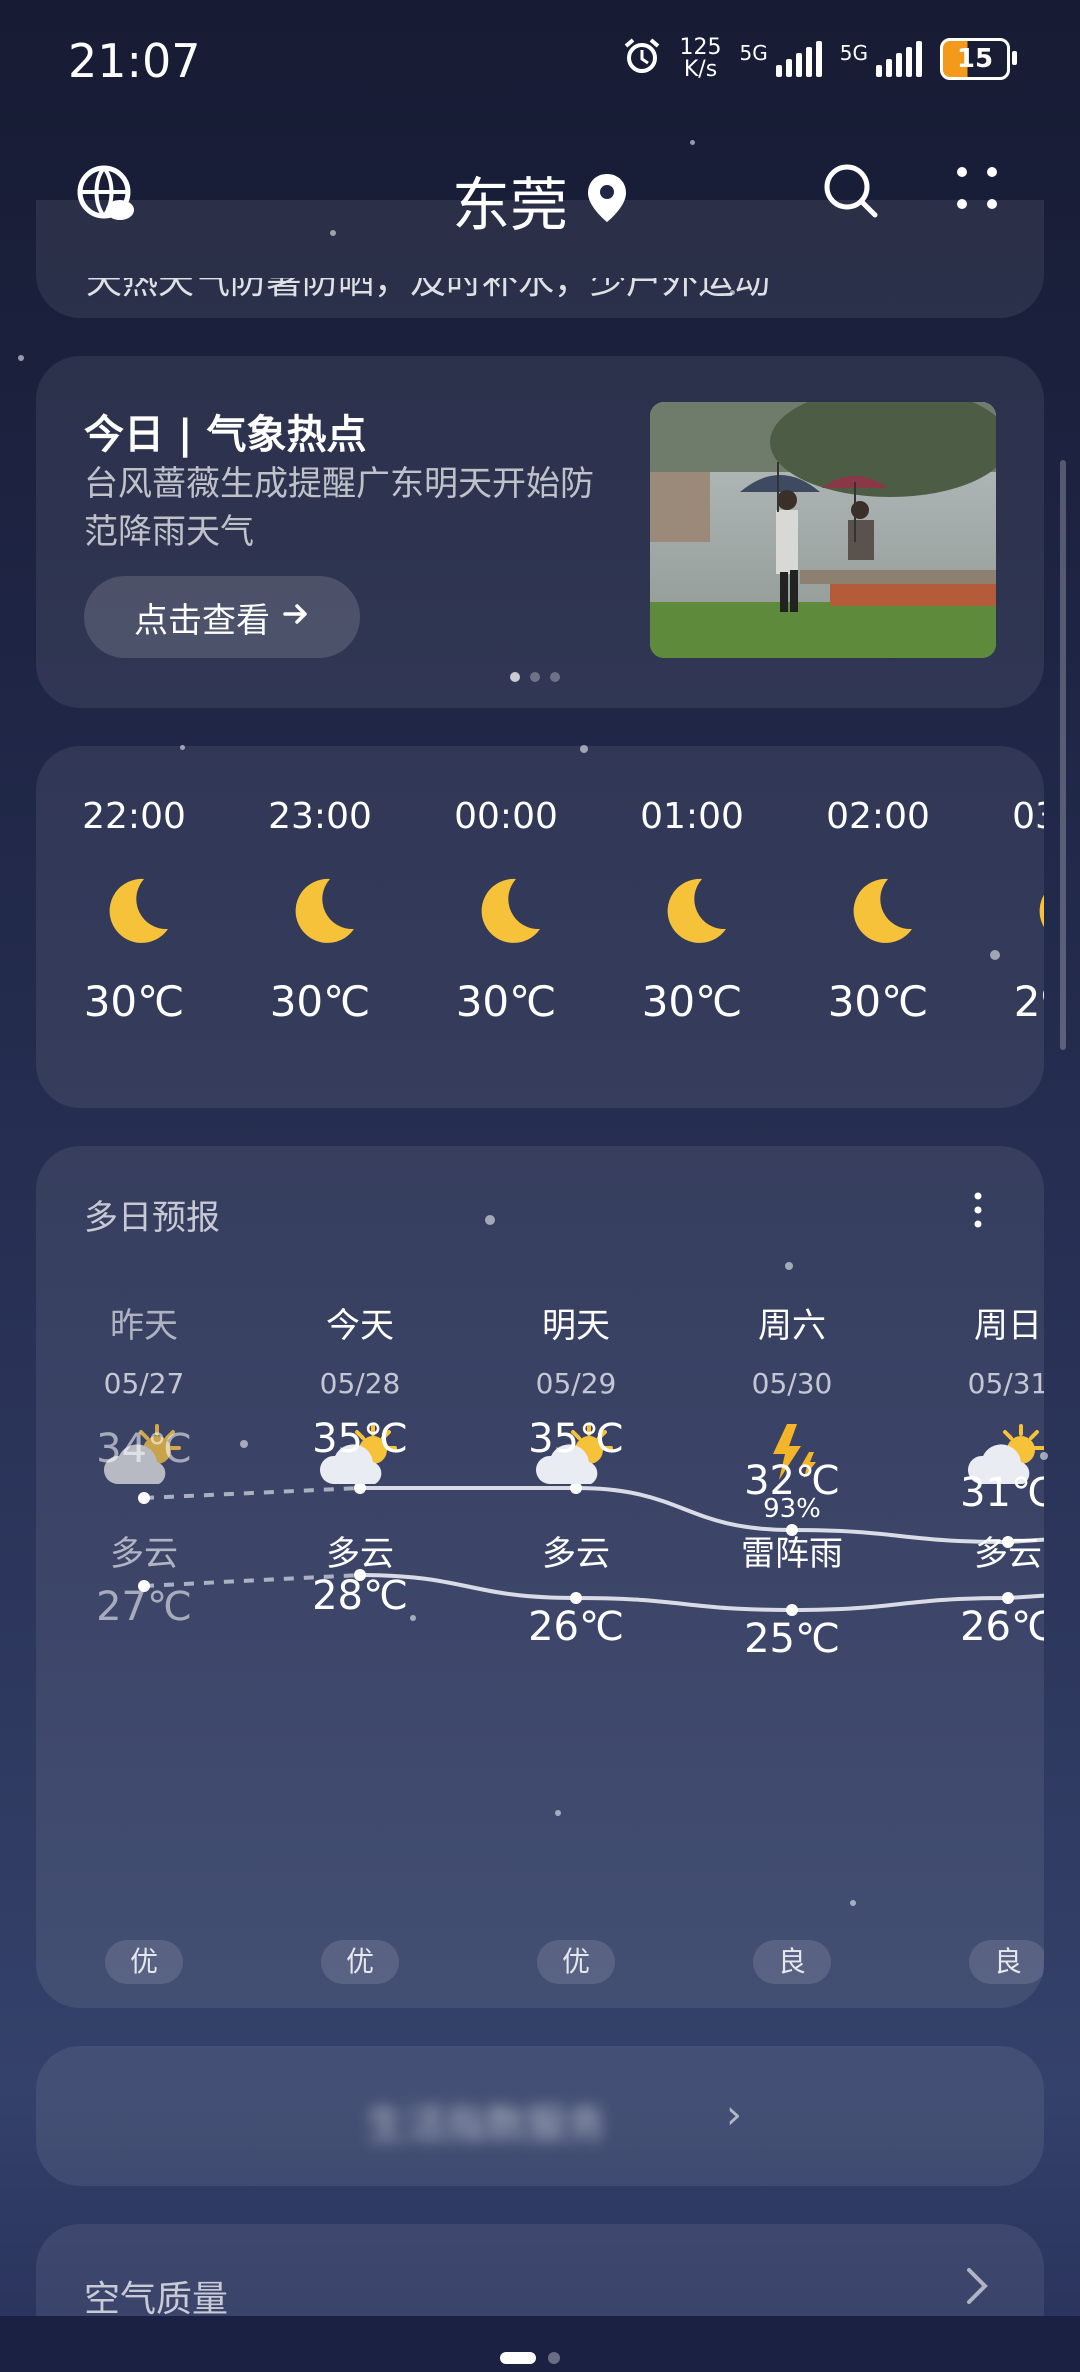  What do you see at coordinates (692, 816) in the screenshot?
I see `hour-time: 01:00` at bounding box center [692, 816].